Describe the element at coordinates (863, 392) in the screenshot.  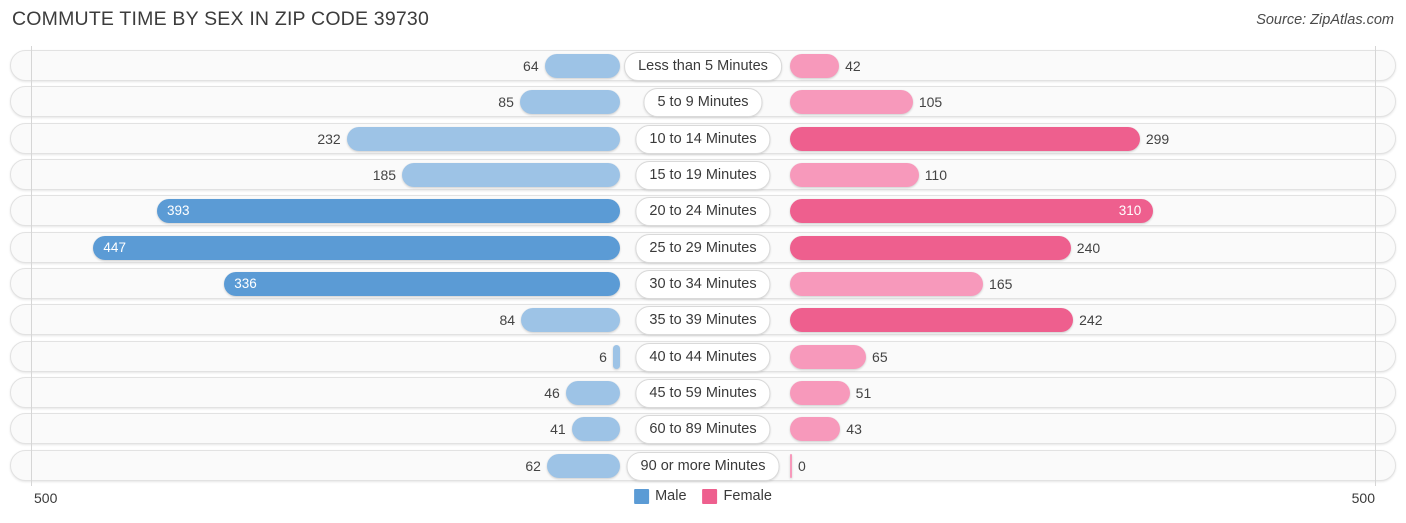
I see `bar-value-female: 51` at that location.